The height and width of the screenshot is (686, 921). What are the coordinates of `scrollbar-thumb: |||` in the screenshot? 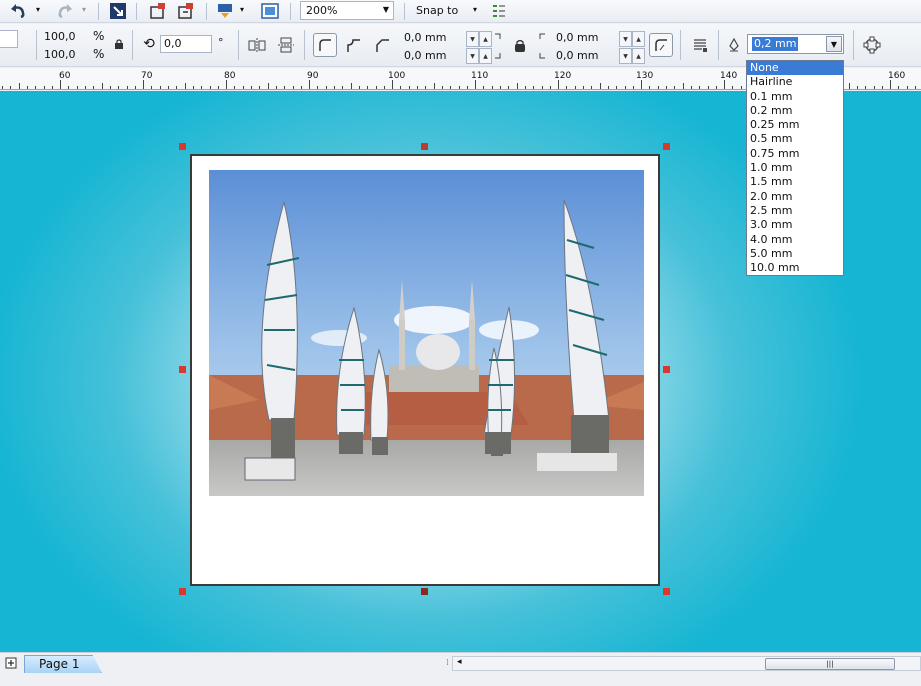 It's located at (830, 664).